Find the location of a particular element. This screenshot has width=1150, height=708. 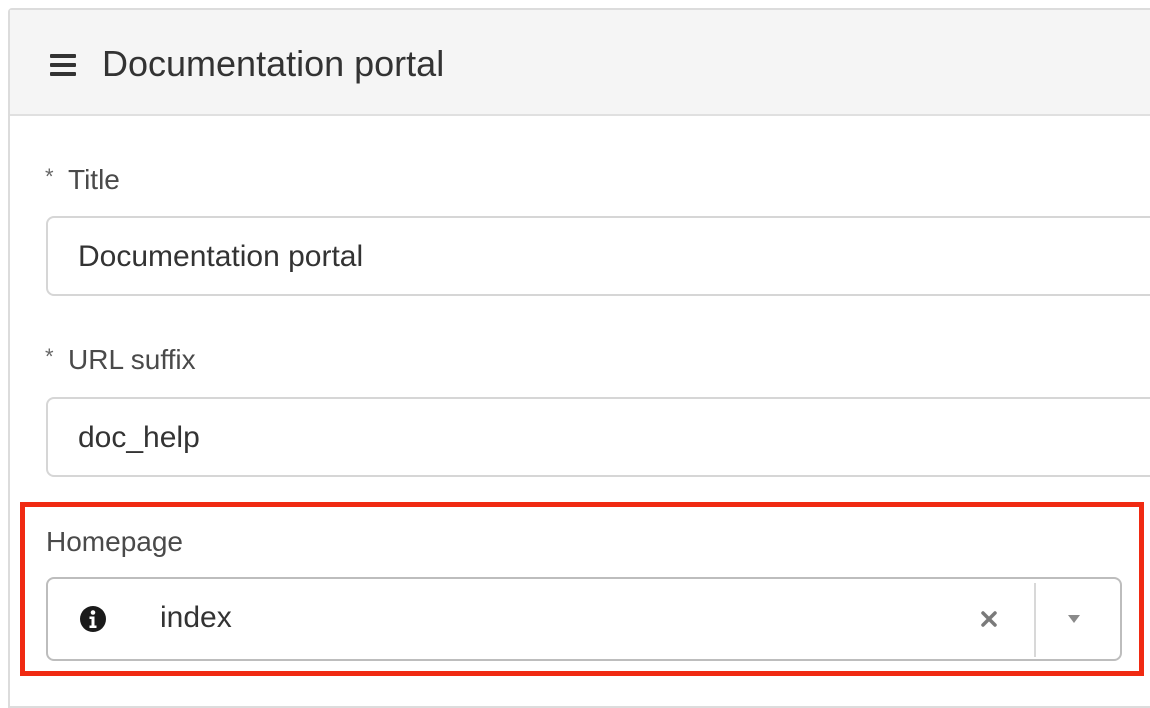

url-suffix-input-value: doc_help is located at coordinates (139, 437).